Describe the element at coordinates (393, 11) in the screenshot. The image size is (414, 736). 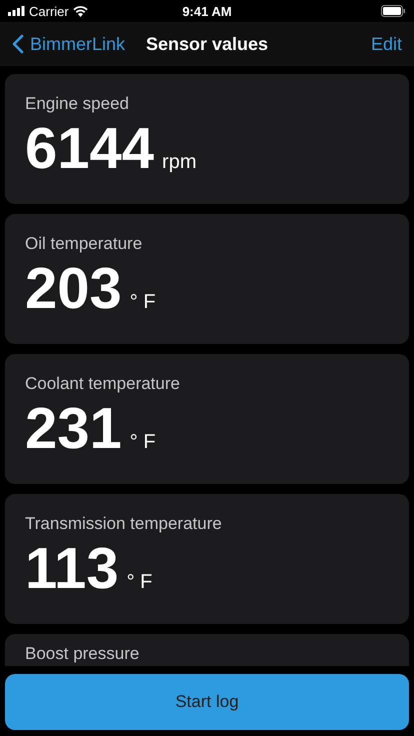
I see `battery-icon` at that location.